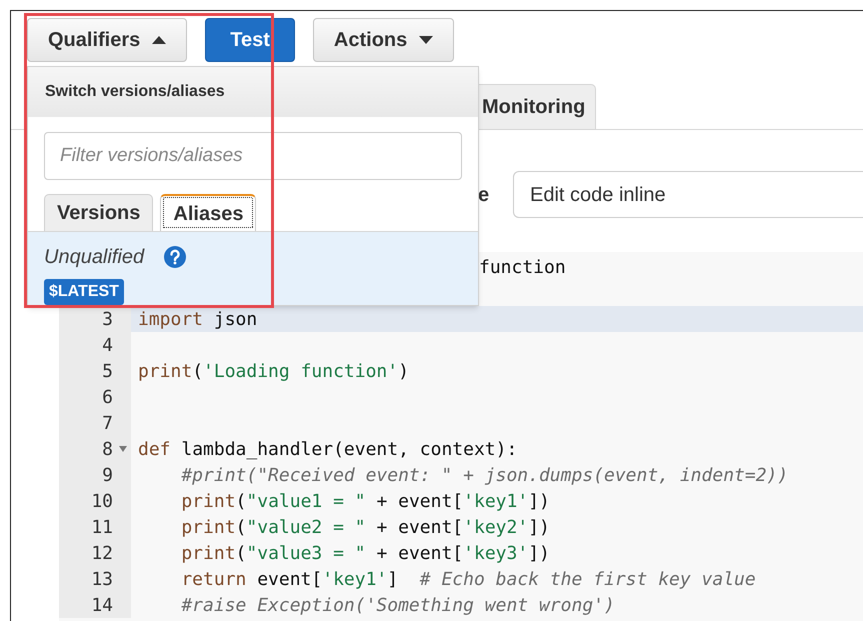 This screenshot has height=621, width=863. I want to click on help-icon, so click(175, 257).